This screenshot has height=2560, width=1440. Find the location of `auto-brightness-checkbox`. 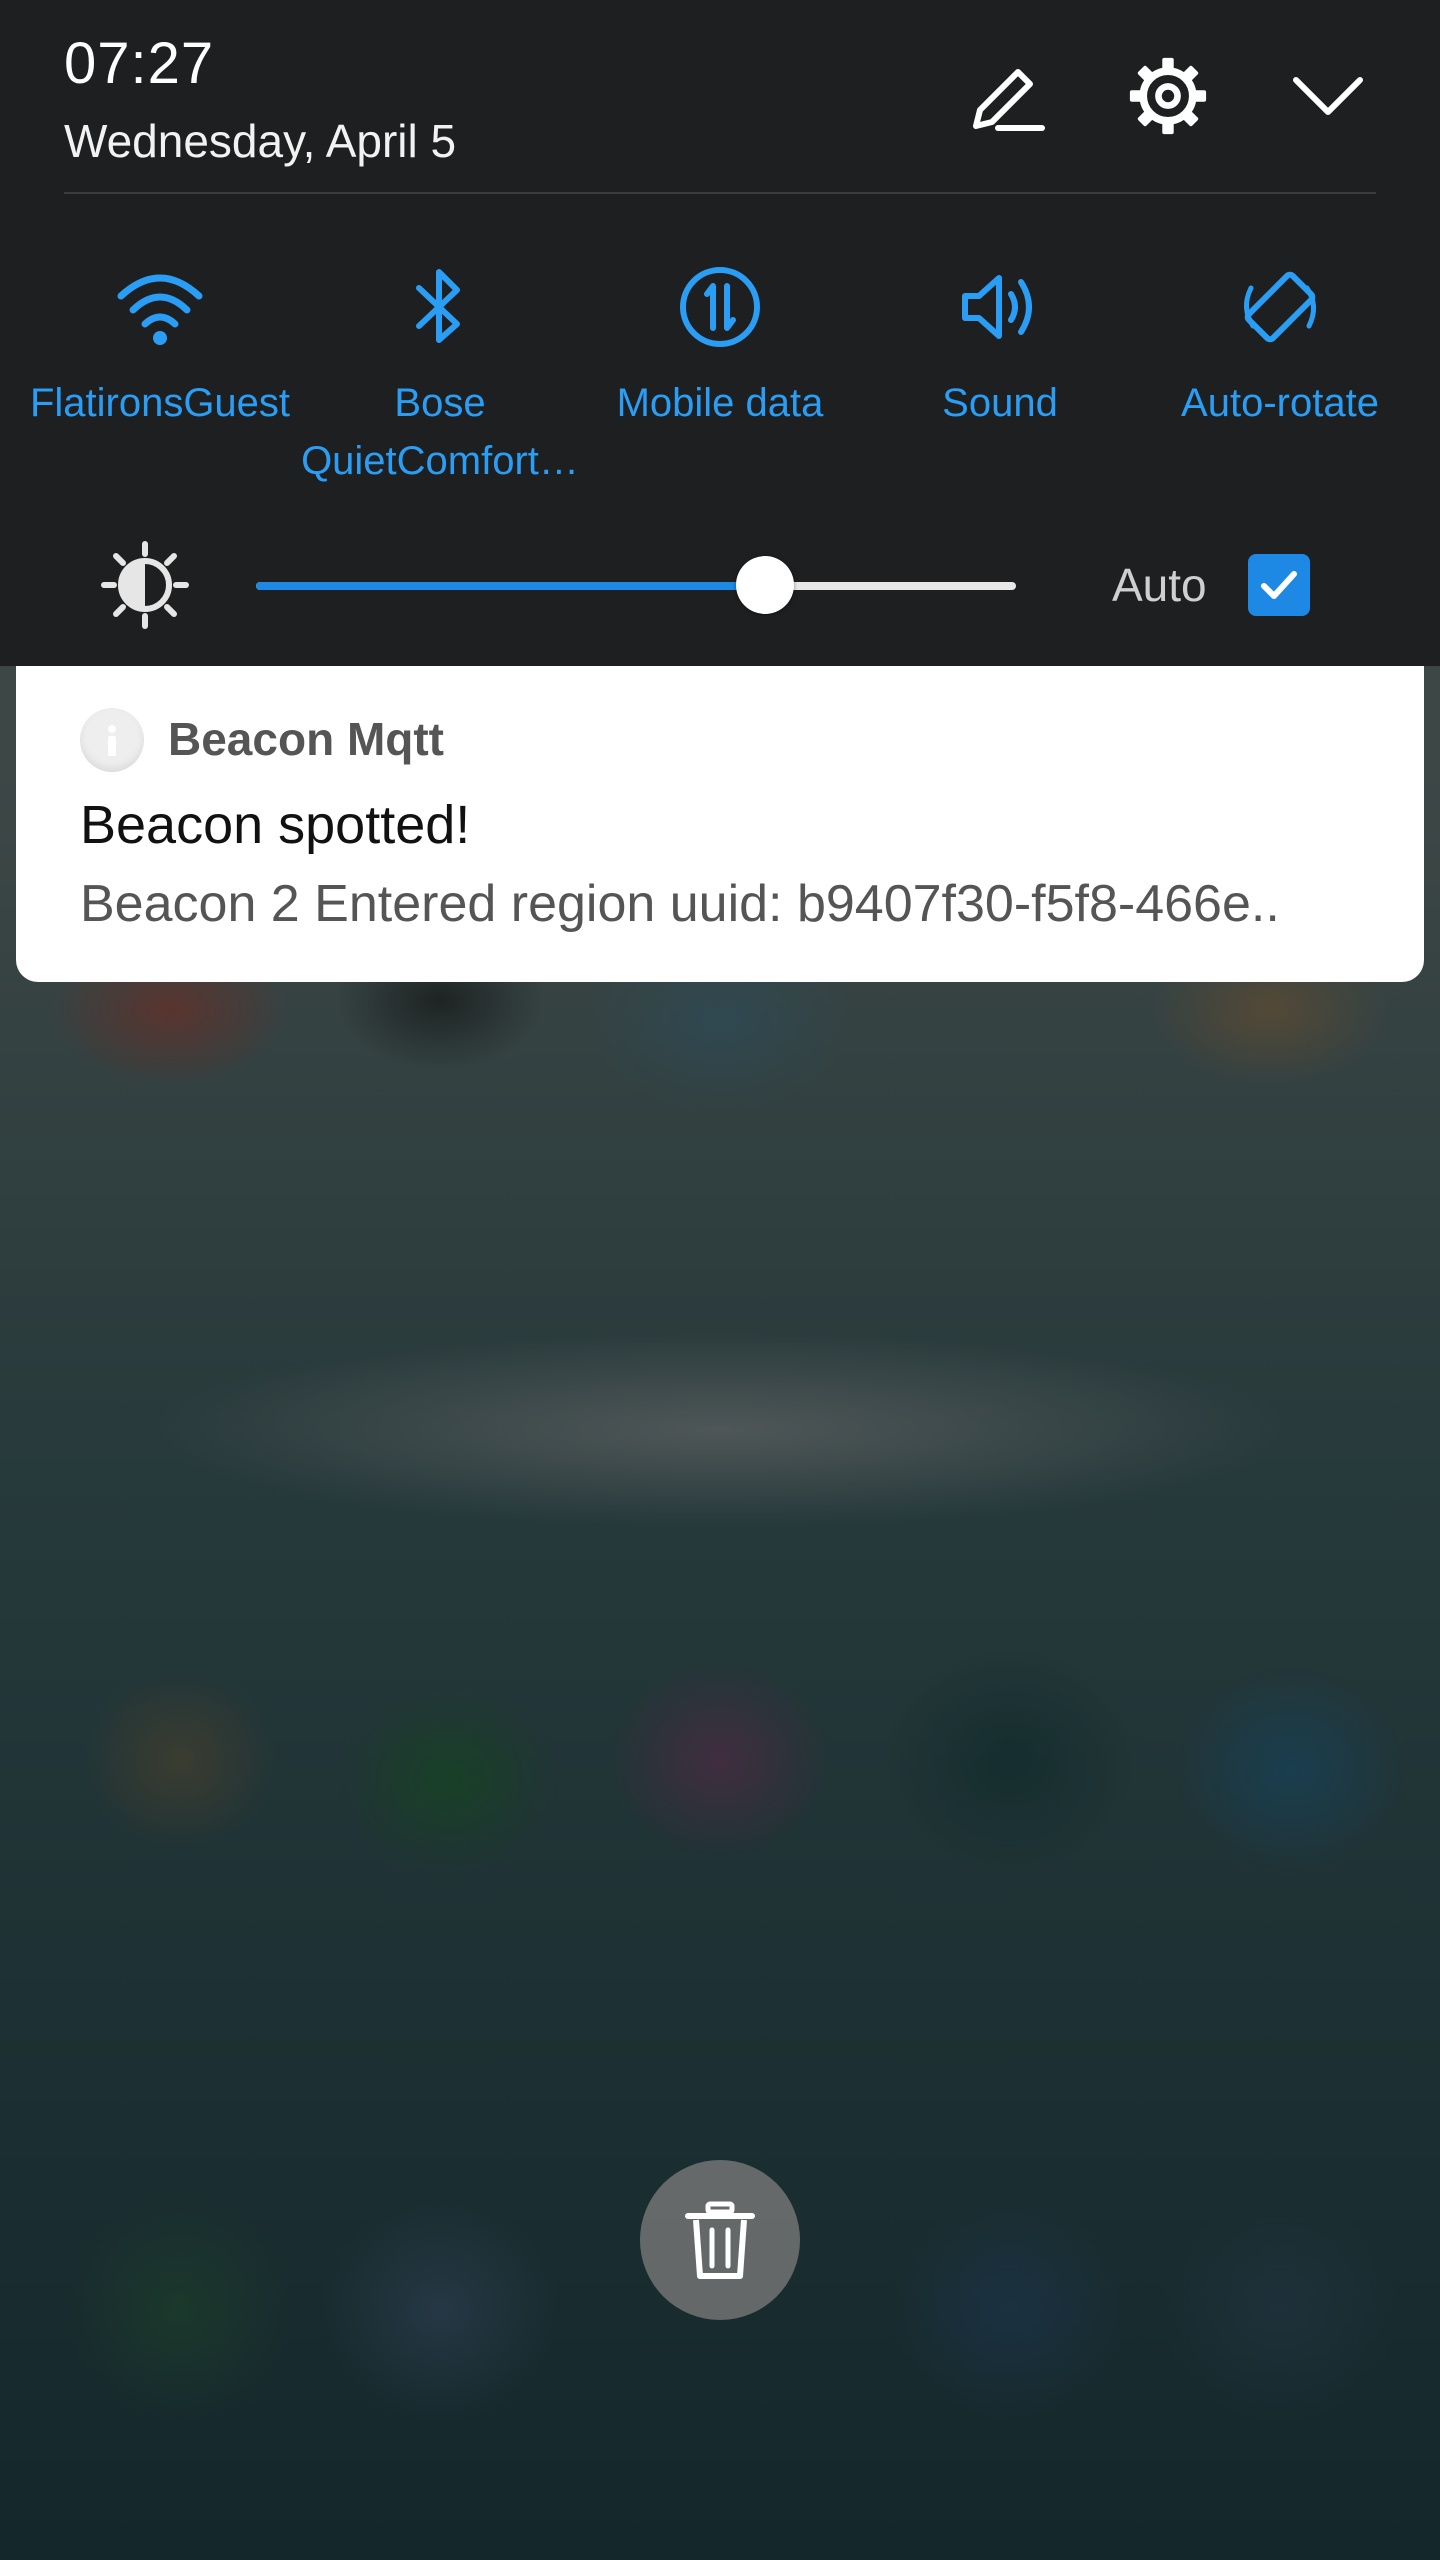

auto-brightness-checkbox is located at coordinates (1279, 585).